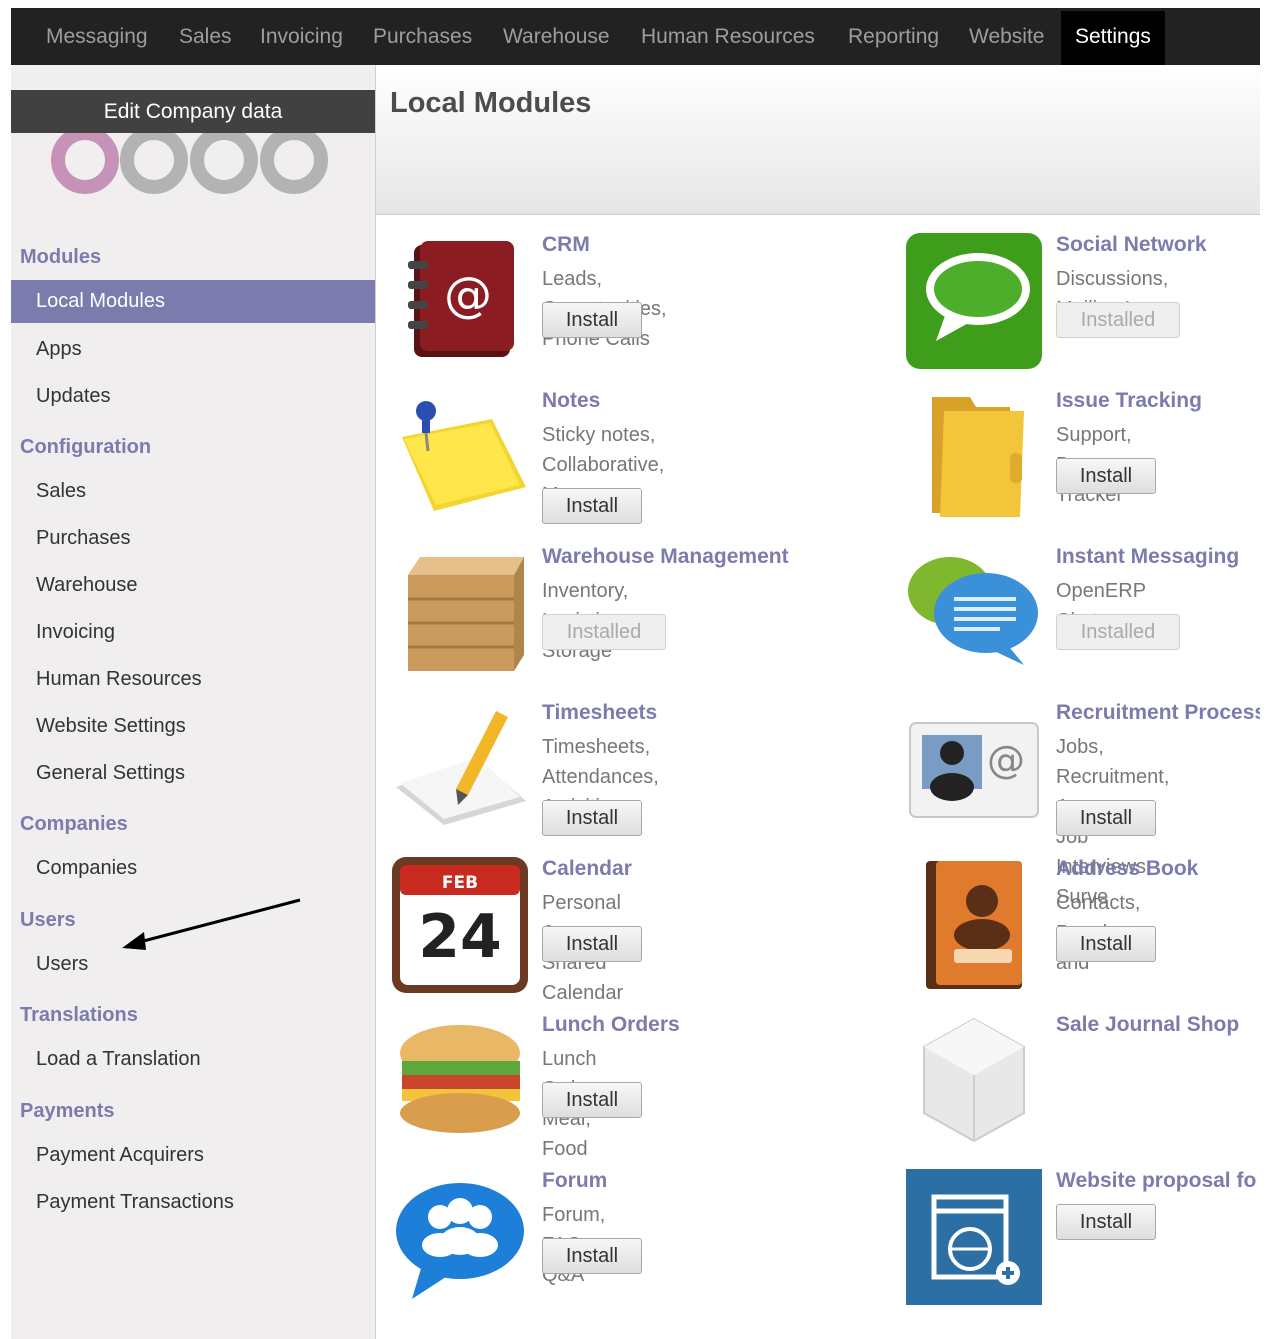 This screenshot has height=1339, width=1270. I want to click on speech-bubble-green-icon, so click(974, 301).